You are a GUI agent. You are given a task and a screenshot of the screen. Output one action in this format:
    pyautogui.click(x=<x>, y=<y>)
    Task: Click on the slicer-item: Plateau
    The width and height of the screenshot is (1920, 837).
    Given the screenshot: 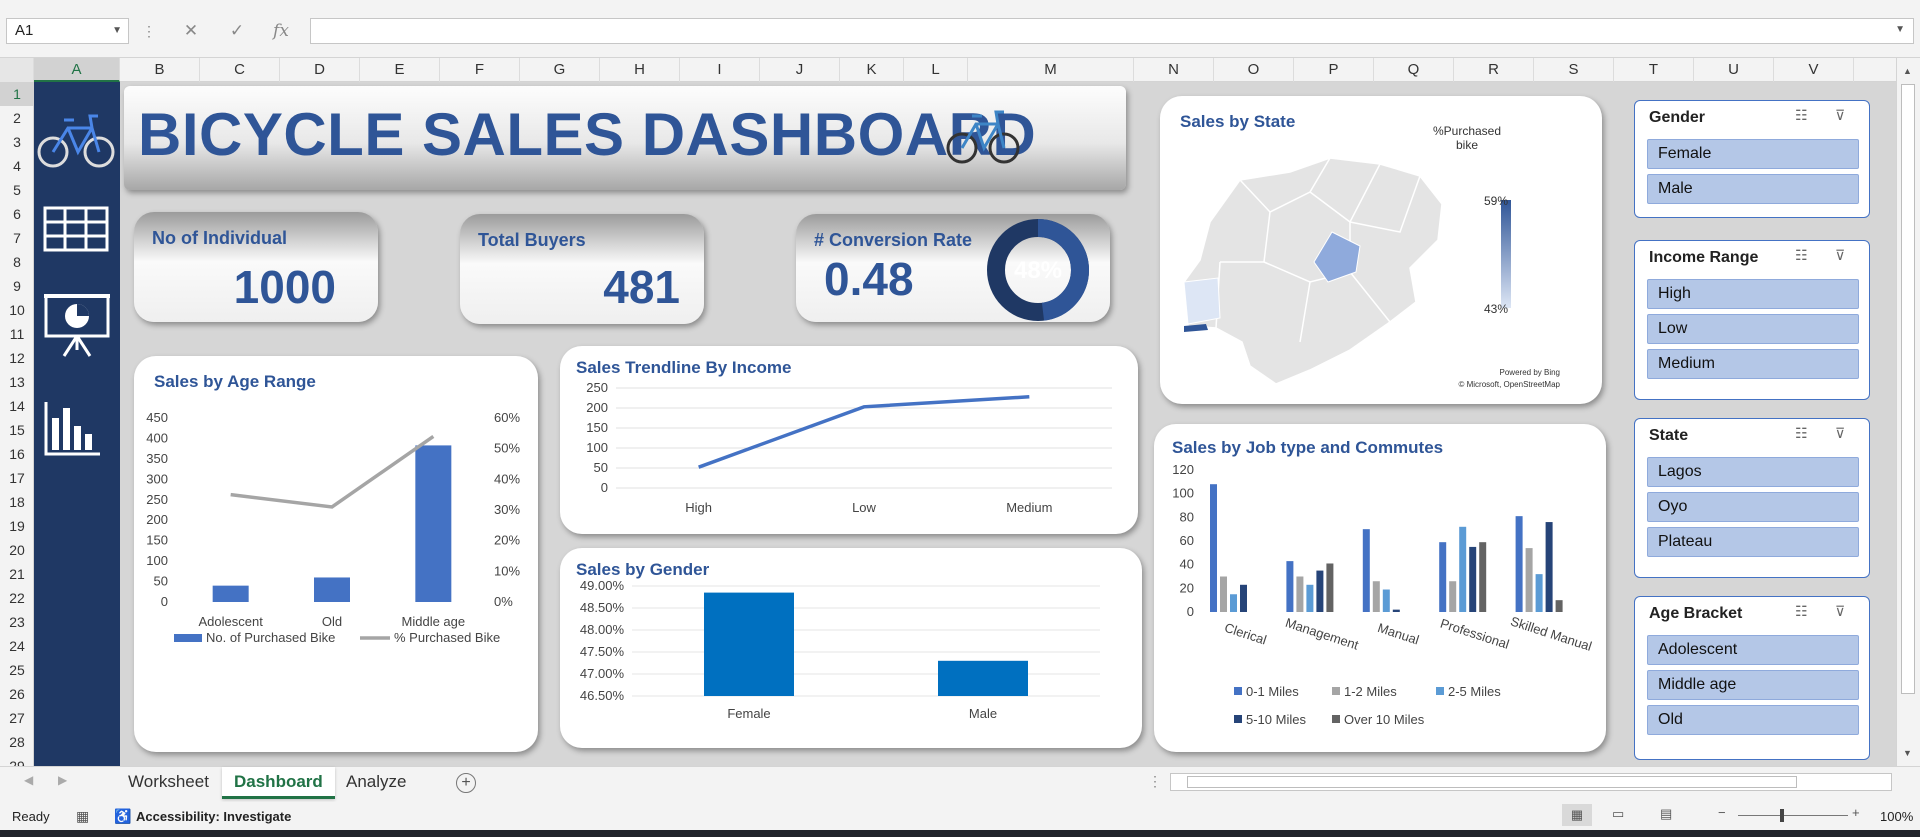 What is the action you would take?
    pyautogui.click(x=1753, y=542)
    